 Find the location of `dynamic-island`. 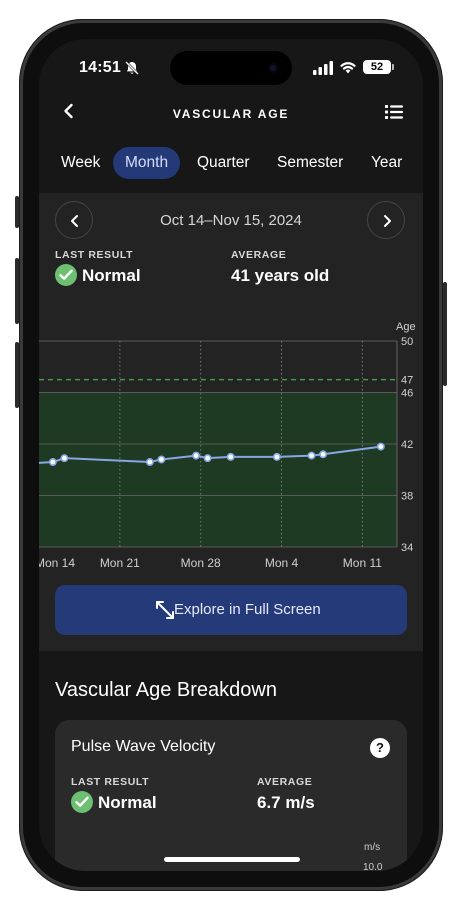

dynamic-island is located at coordinates (231, 68).